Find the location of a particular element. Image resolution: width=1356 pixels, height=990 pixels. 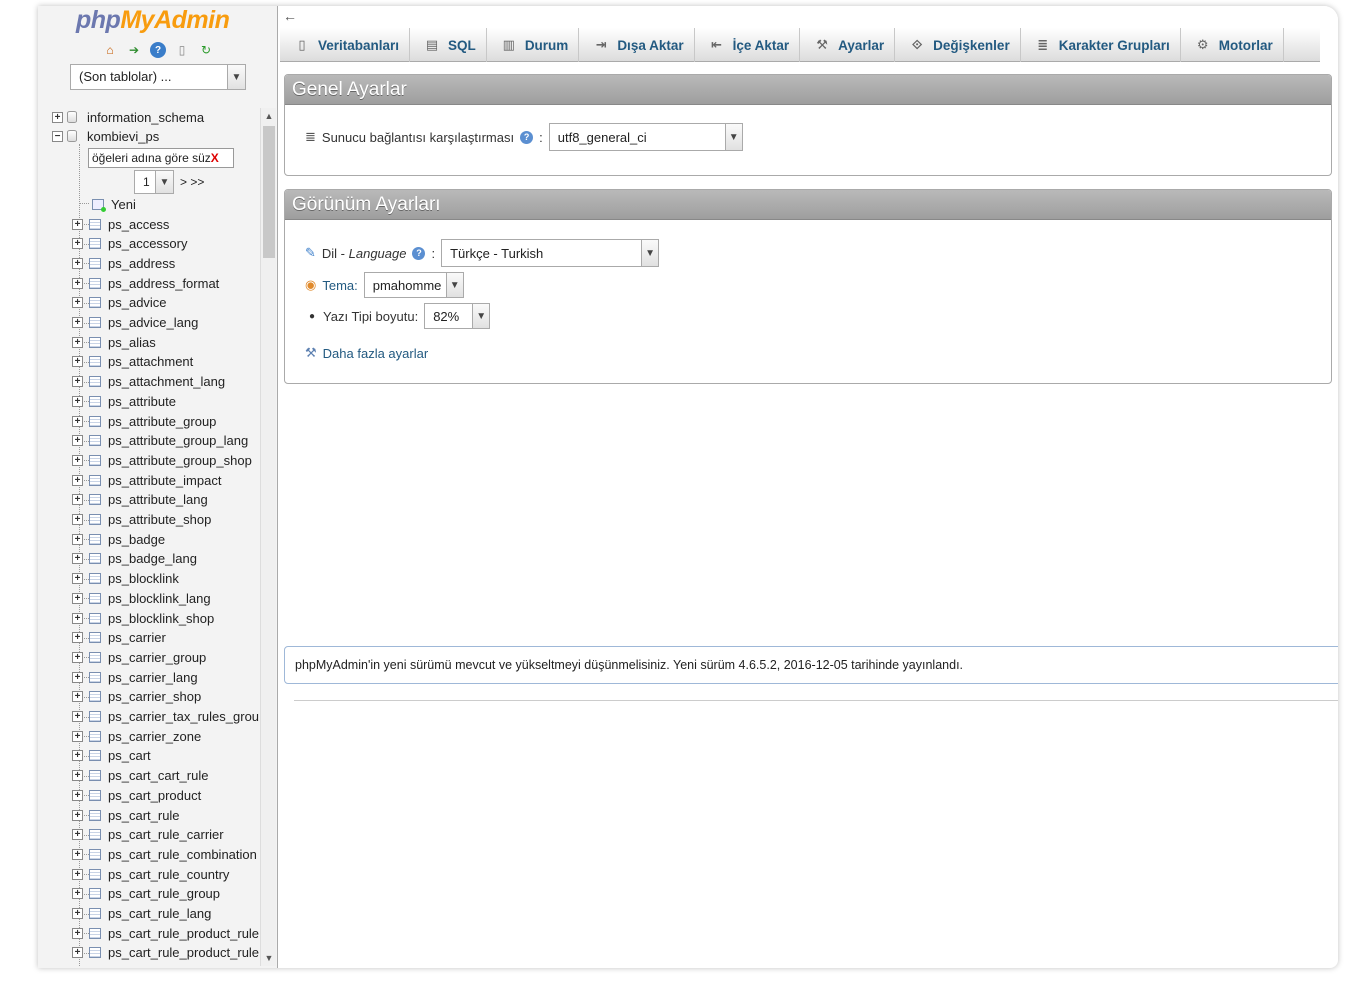

logout-icon: ➔ is located at coordinates (134, 50).